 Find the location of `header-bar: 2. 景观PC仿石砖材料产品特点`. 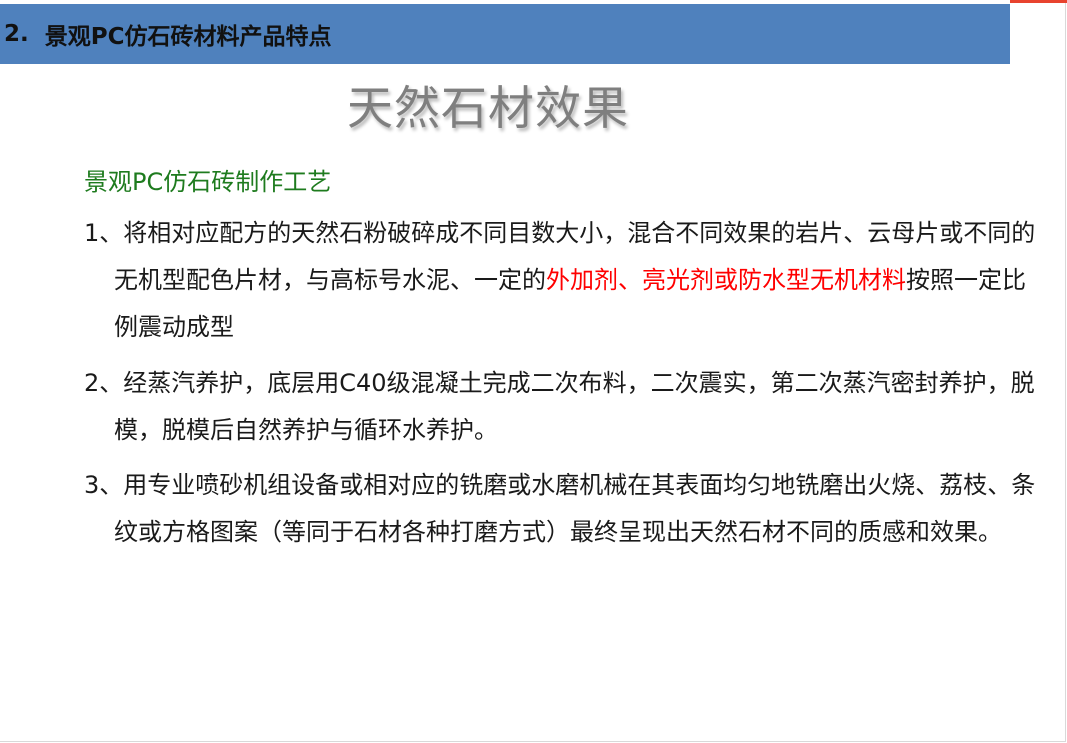

header-bar: 2. 景观PC仿石砖材料产品特点 is located at coordinates (505, 34).